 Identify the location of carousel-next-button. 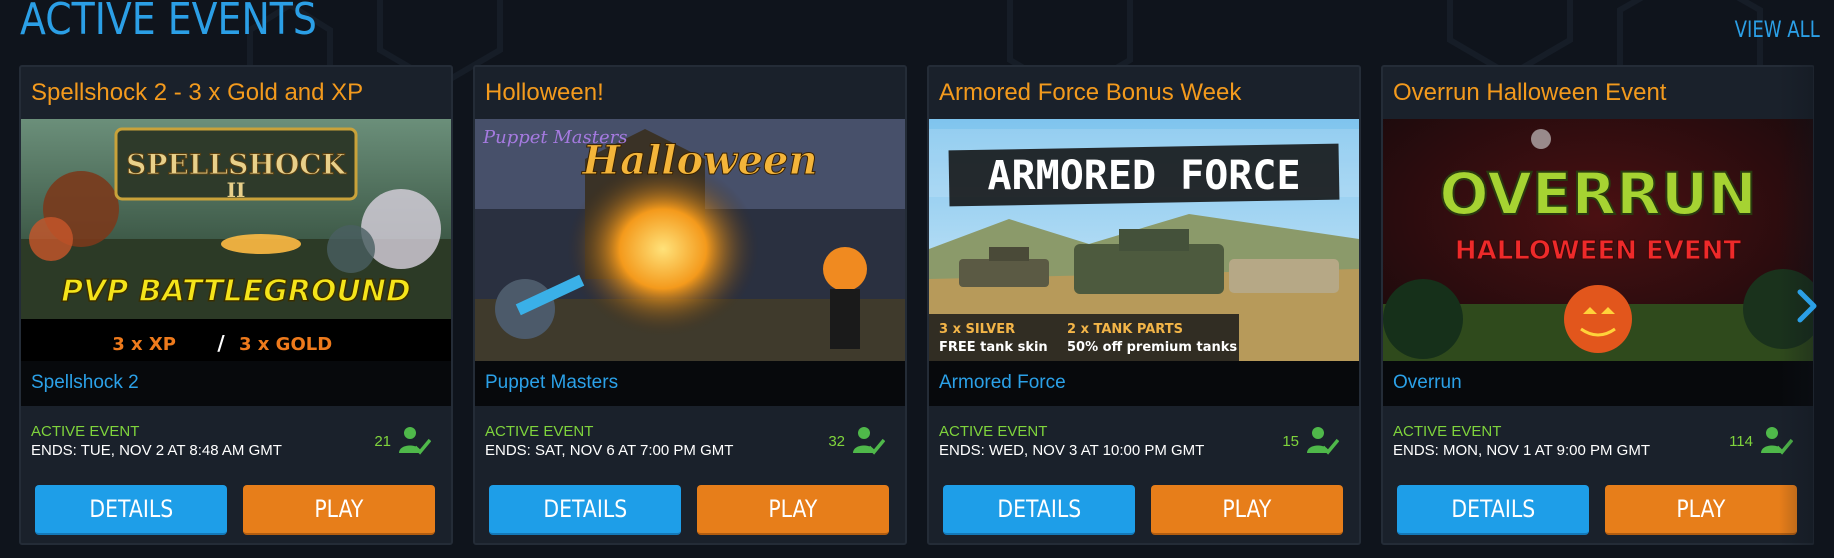
(1807, 306).